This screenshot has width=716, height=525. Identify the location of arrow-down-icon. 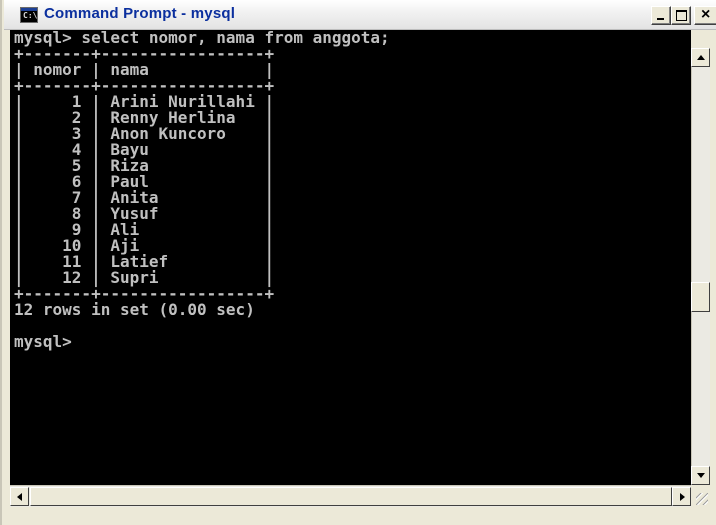
(701, 475).